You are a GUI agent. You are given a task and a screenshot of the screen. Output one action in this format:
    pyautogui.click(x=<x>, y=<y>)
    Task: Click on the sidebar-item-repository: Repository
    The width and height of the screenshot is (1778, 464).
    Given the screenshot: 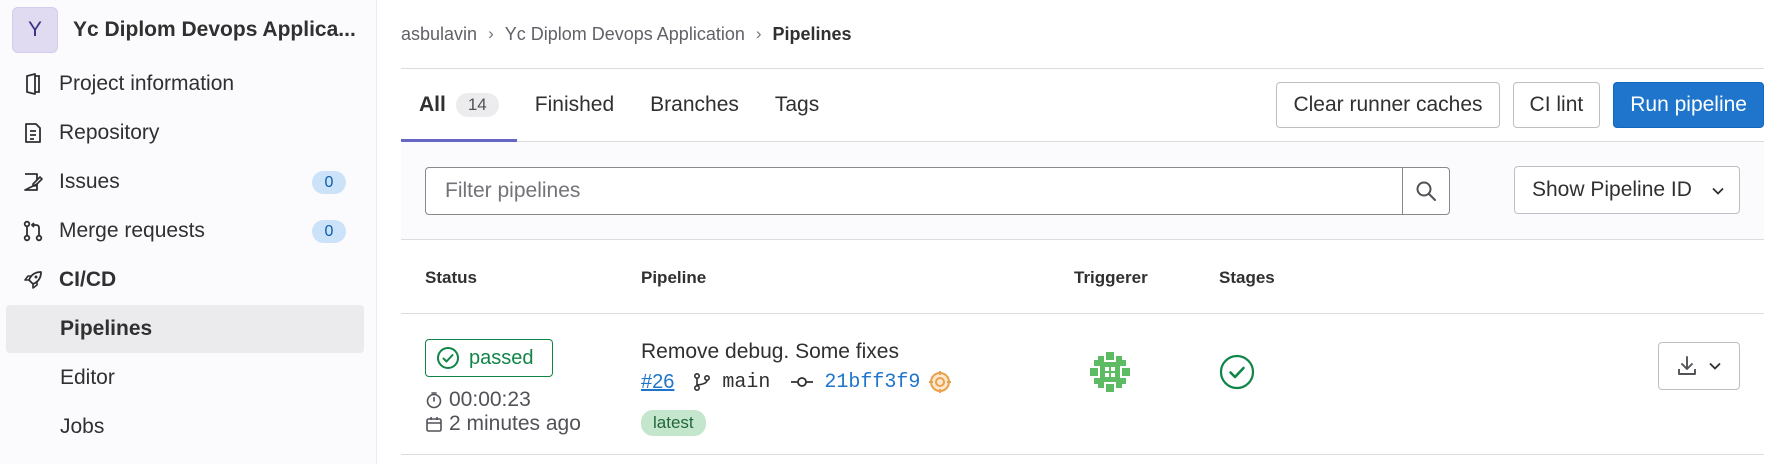 What is the action you would take?
    pyautogui.click(x=185, y=133)
    